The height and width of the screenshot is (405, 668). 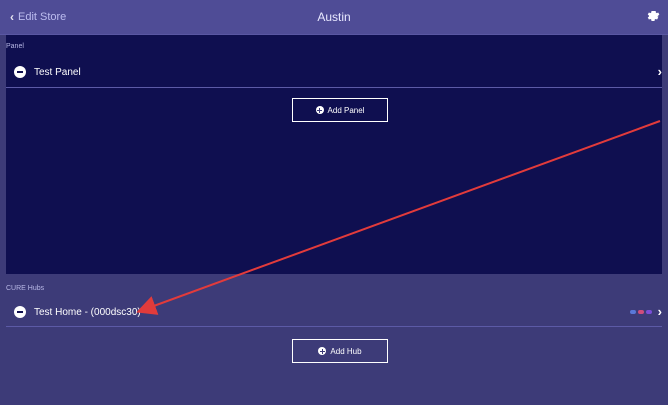 I want to click on add-panel-button: Add Panel, so click(x=340, y=110).